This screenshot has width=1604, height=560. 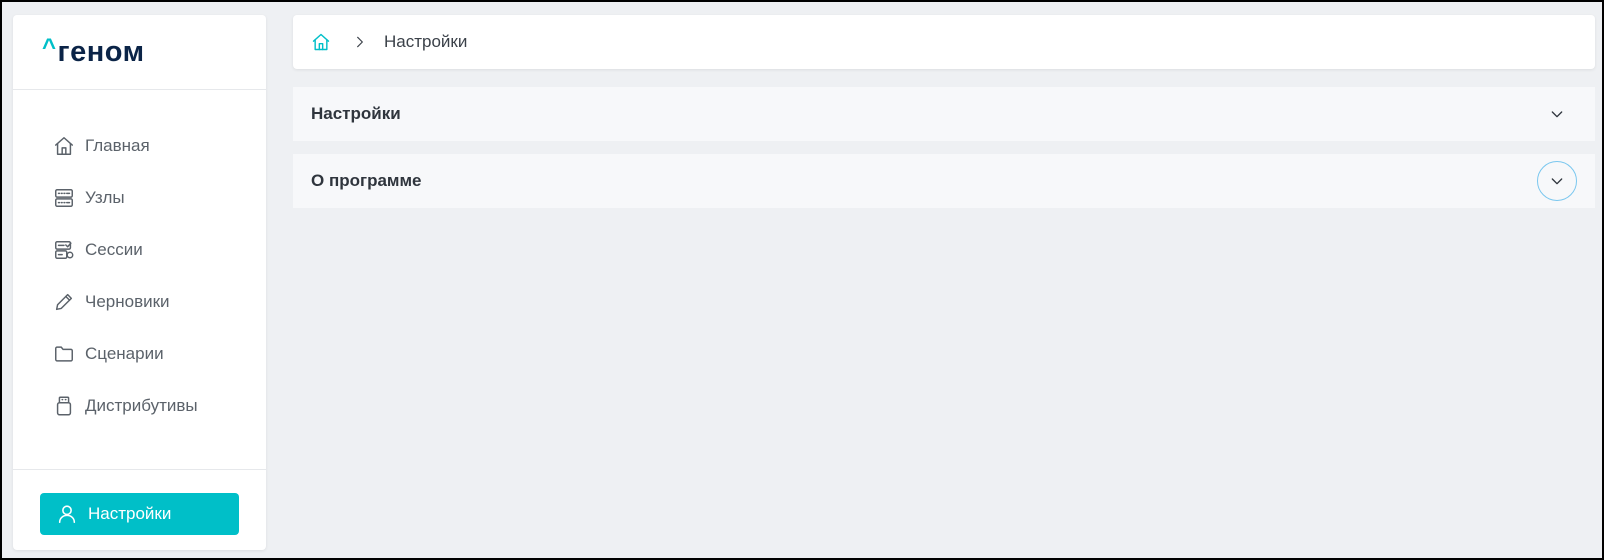 I want to click on accordion-about: О программе, so click(x=944, y=181).